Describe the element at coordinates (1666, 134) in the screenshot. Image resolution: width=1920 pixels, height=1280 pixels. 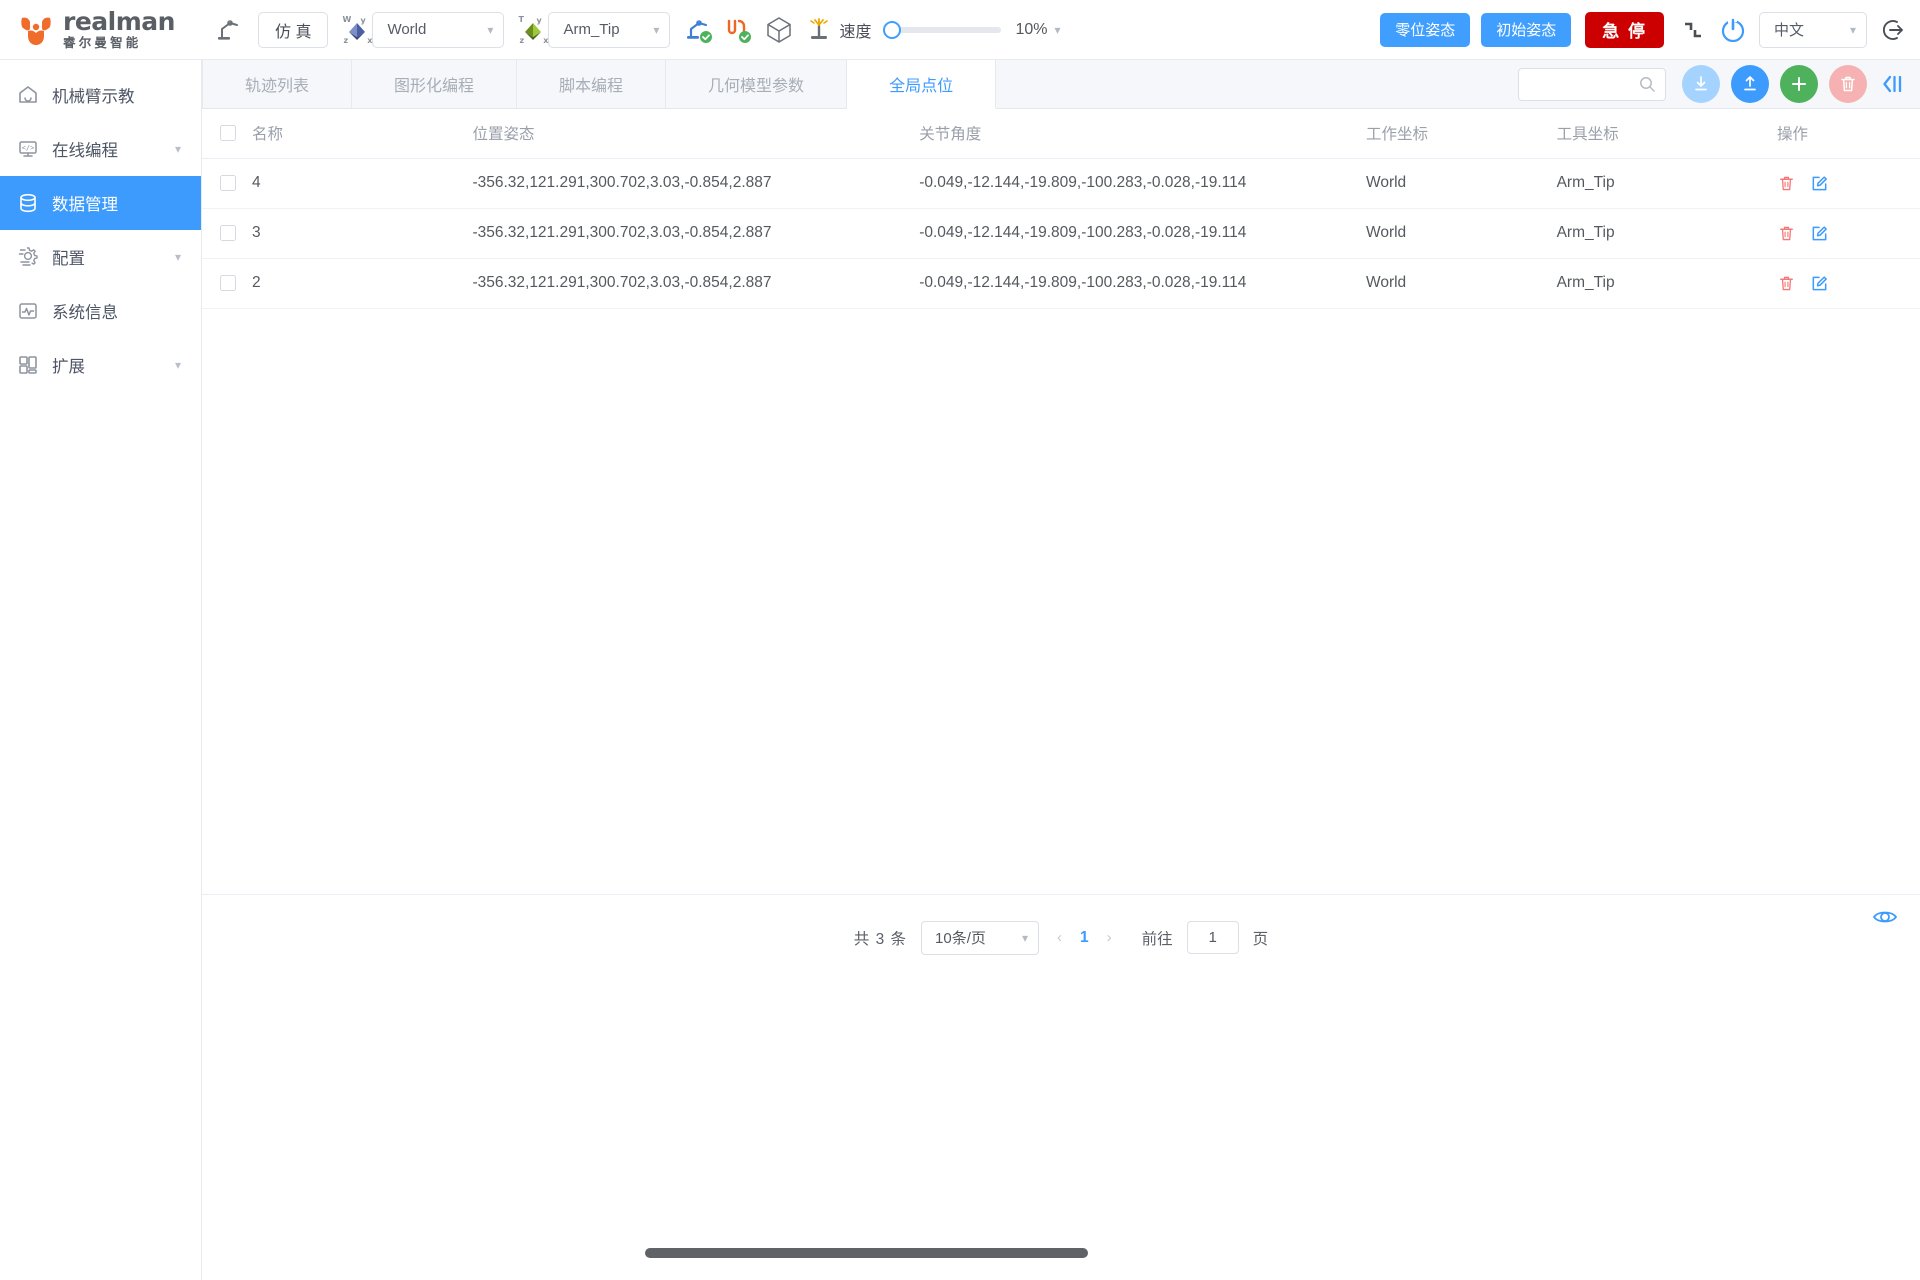
I see `column-header-tool-frame: 工具坐标` at that location.